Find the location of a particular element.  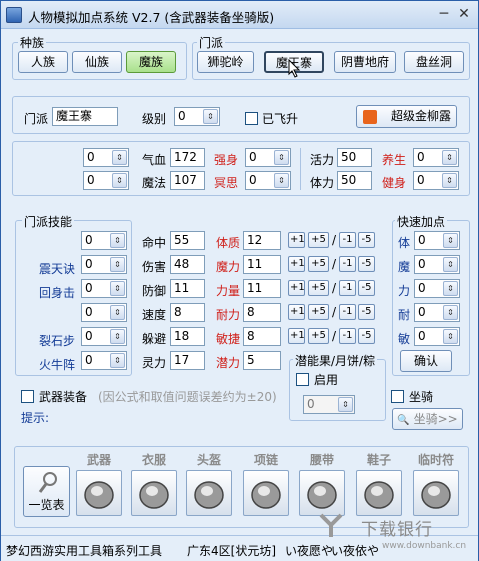

golden-willow-button: 超级金柳露 is located at coordinates (406, 116).